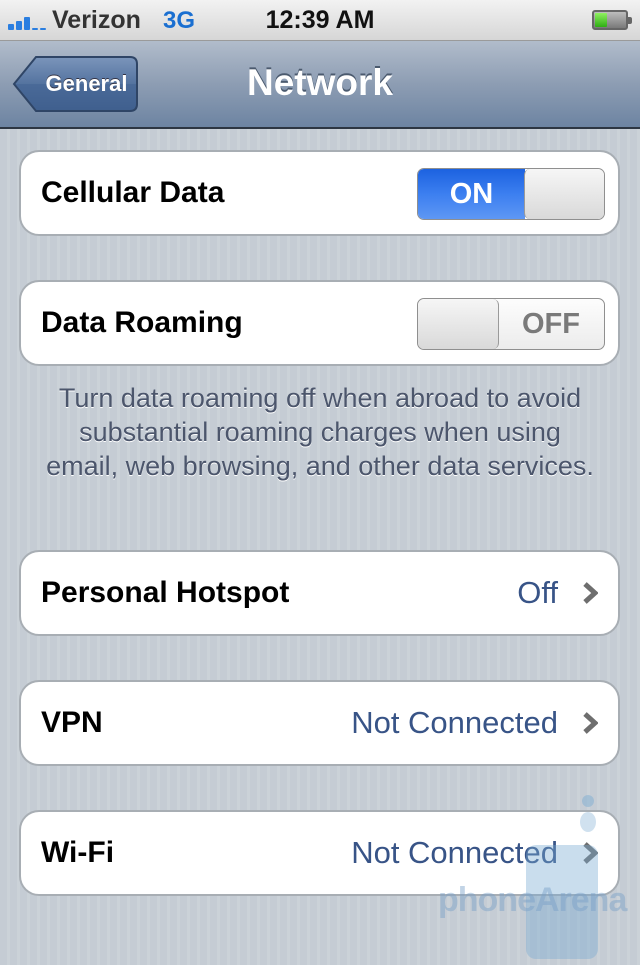 The width and height of the screenshot is (640, 965). I want to click on back-button-label: General, so click(86, 83).